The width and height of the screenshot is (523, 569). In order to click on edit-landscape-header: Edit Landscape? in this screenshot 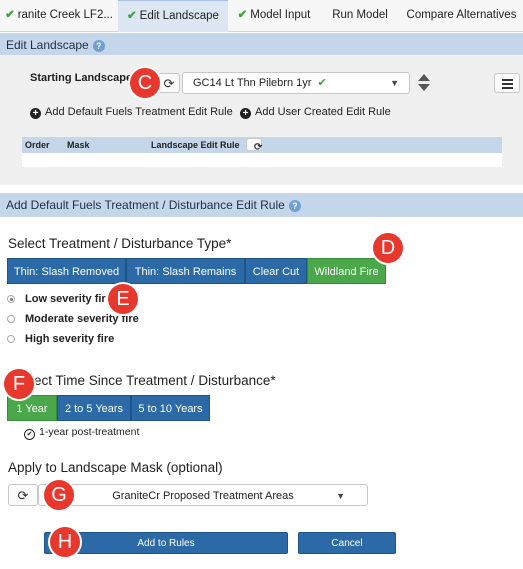, I will do `click(261, 45)`.